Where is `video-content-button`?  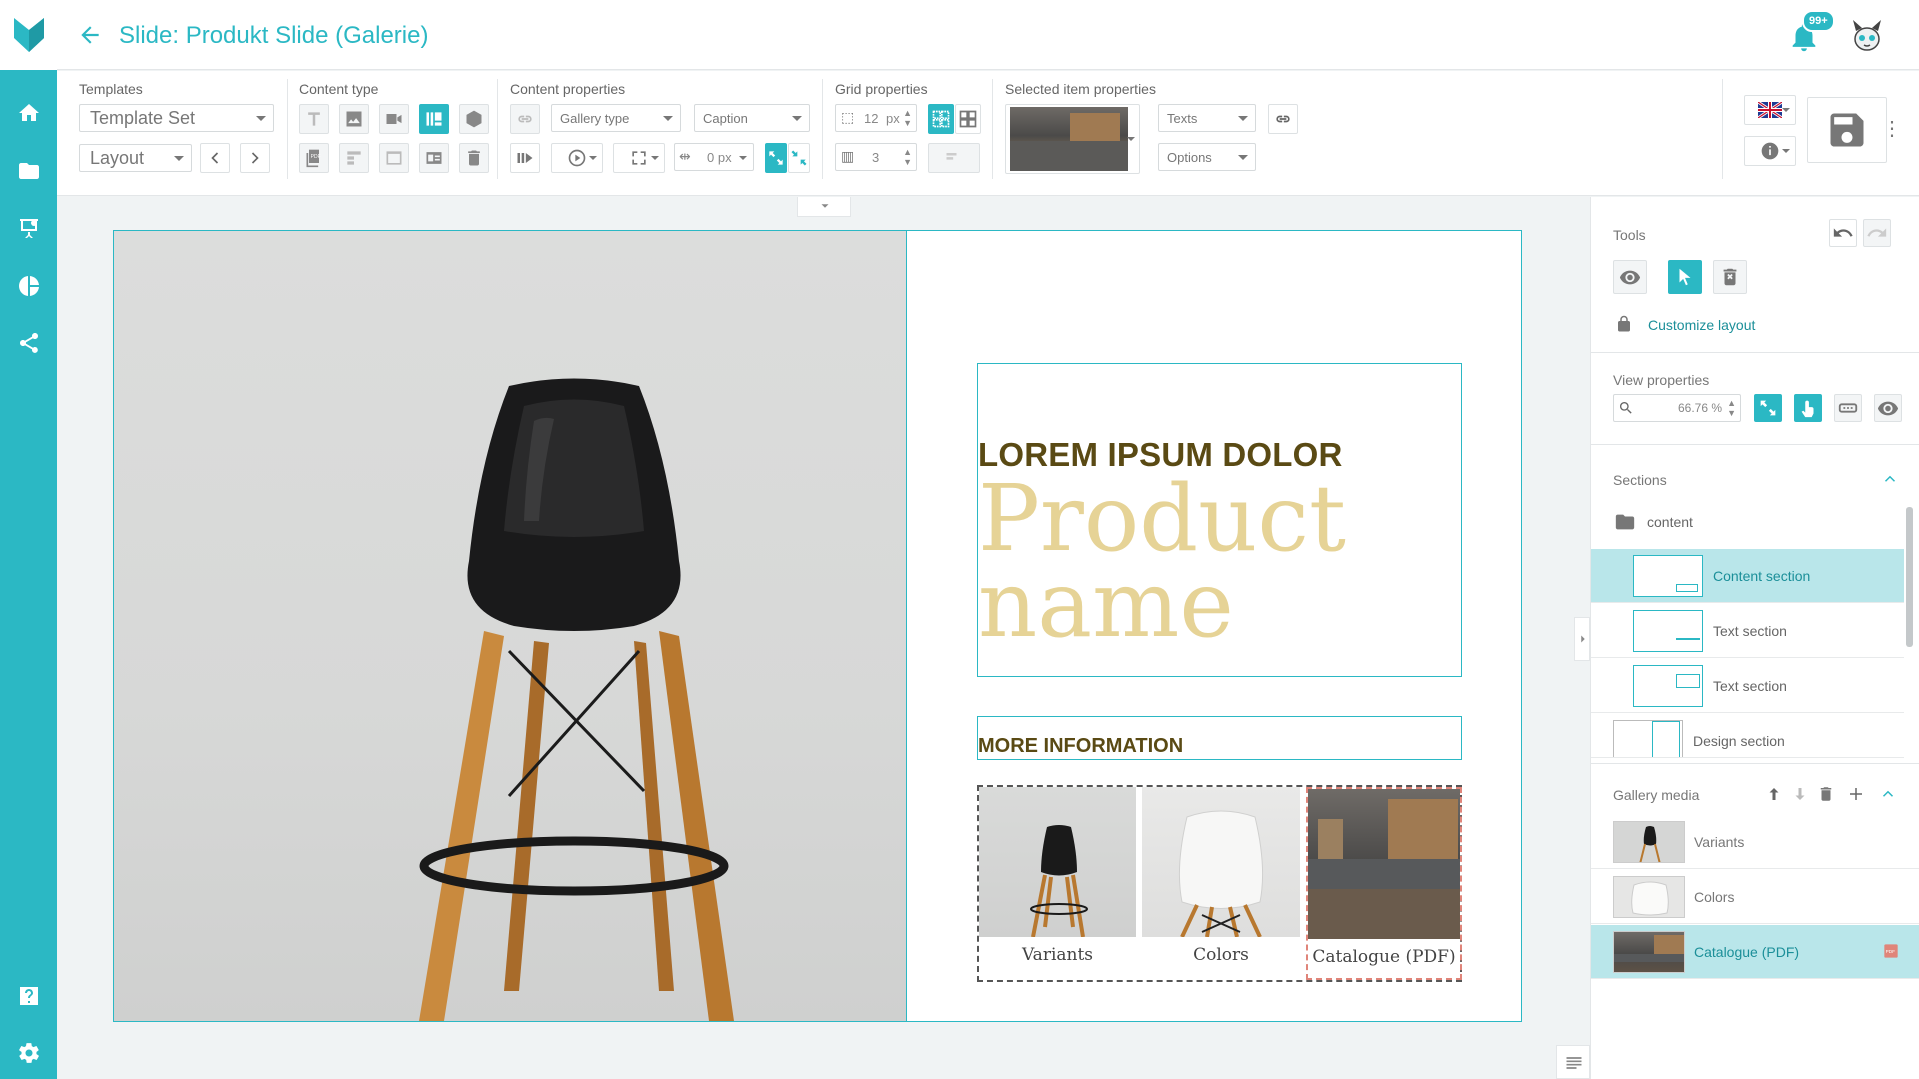 video-content-button is located at coordinates (394, 119).